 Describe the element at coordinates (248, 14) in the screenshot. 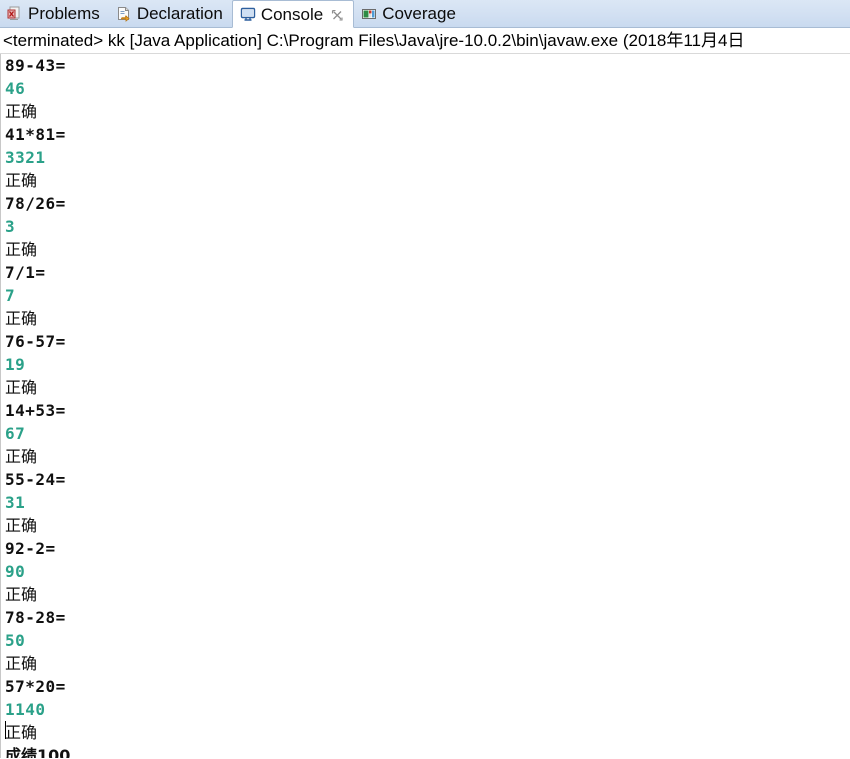

I see `console-icon` at that location.